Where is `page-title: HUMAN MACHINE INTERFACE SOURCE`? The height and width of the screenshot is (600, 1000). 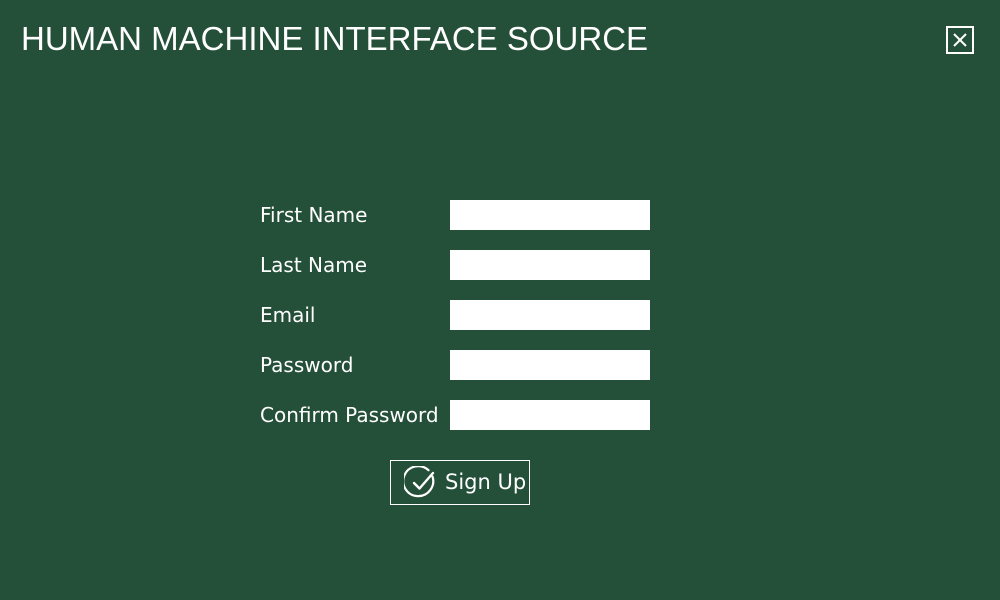 page-title: HUMAN MACHINE INTERFACE SOURCE is located at coordinates (335, 38).